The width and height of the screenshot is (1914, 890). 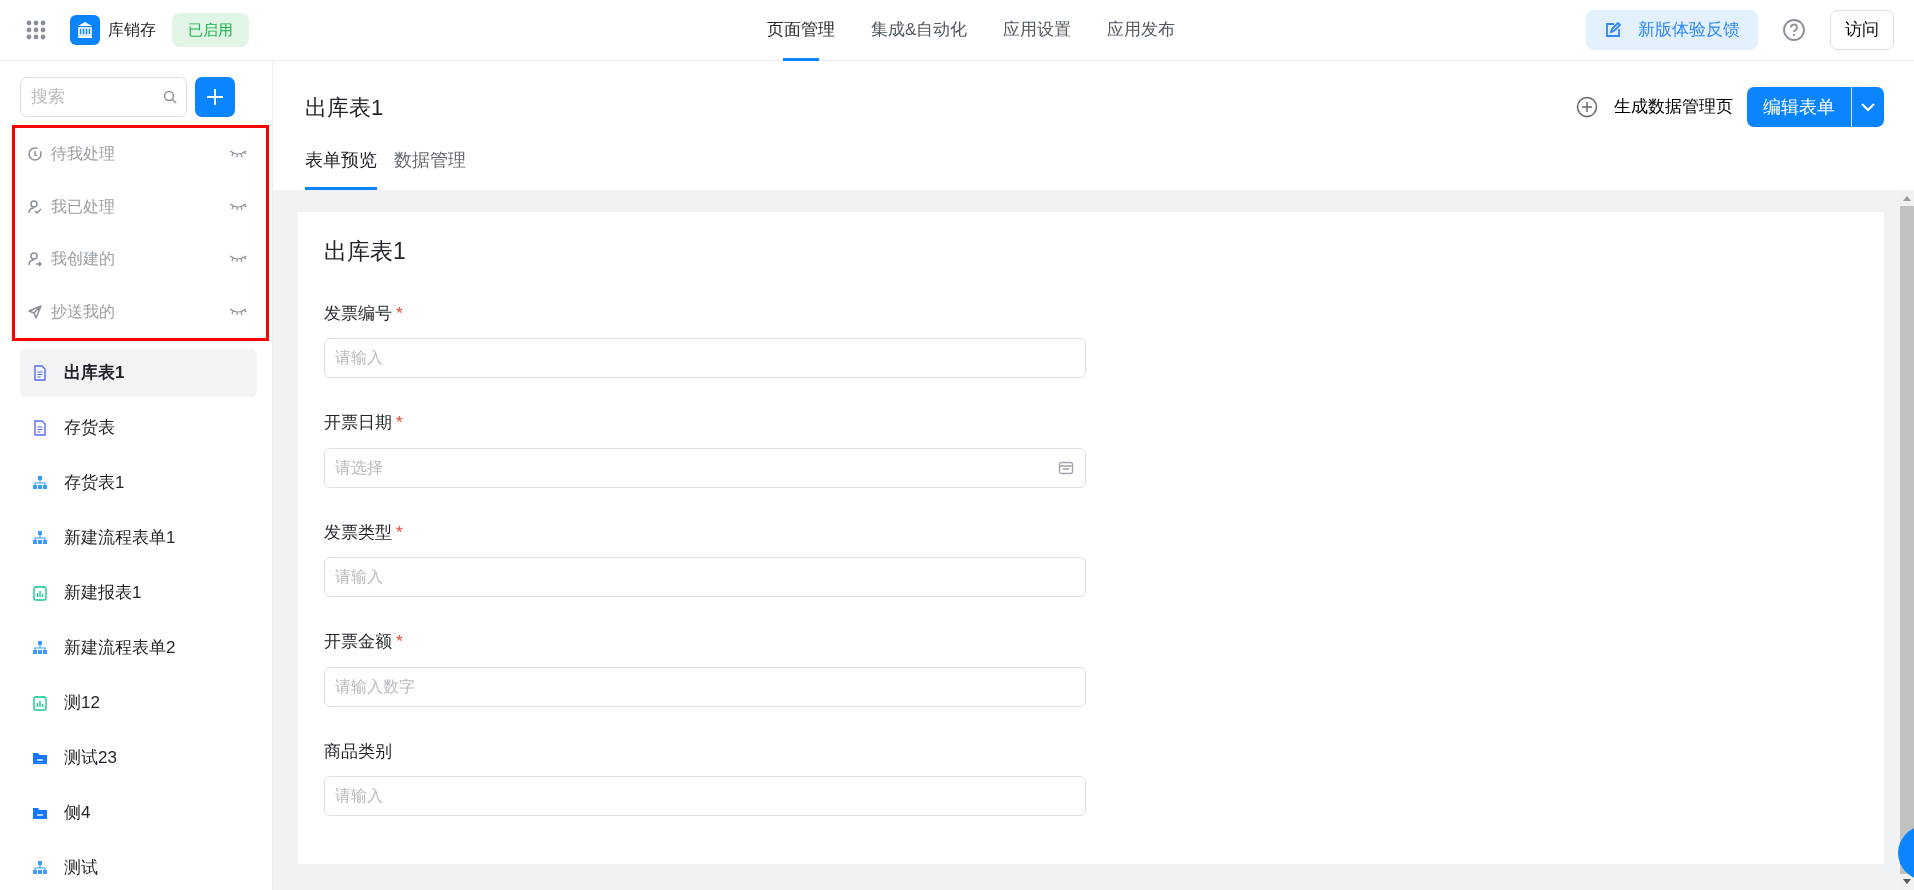 I want to click on apps-menu-icon, so click(x=36, y=30).